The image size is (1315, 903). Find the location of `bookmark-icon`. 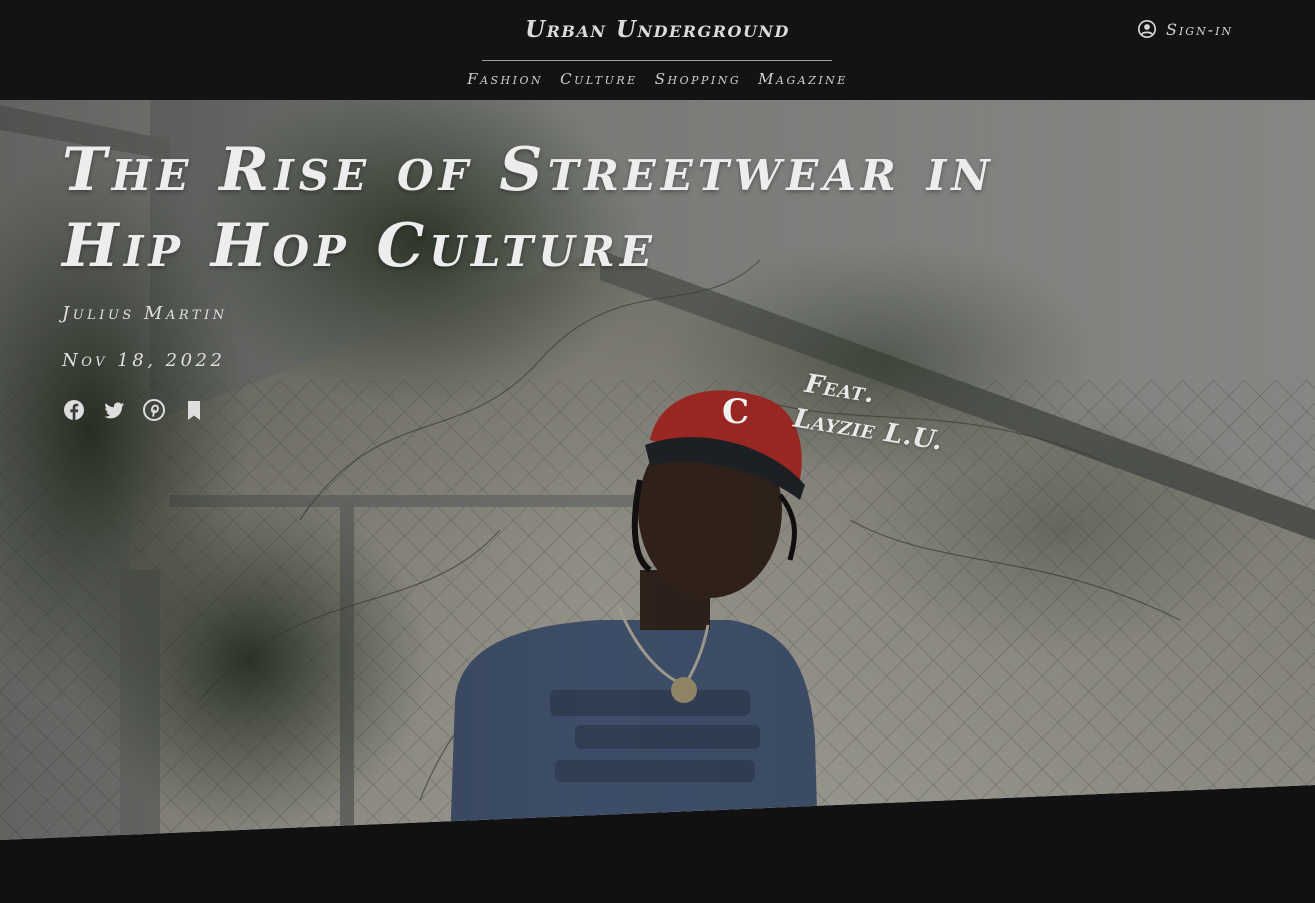

bookmark-icon is located at coordinates (194, 410).